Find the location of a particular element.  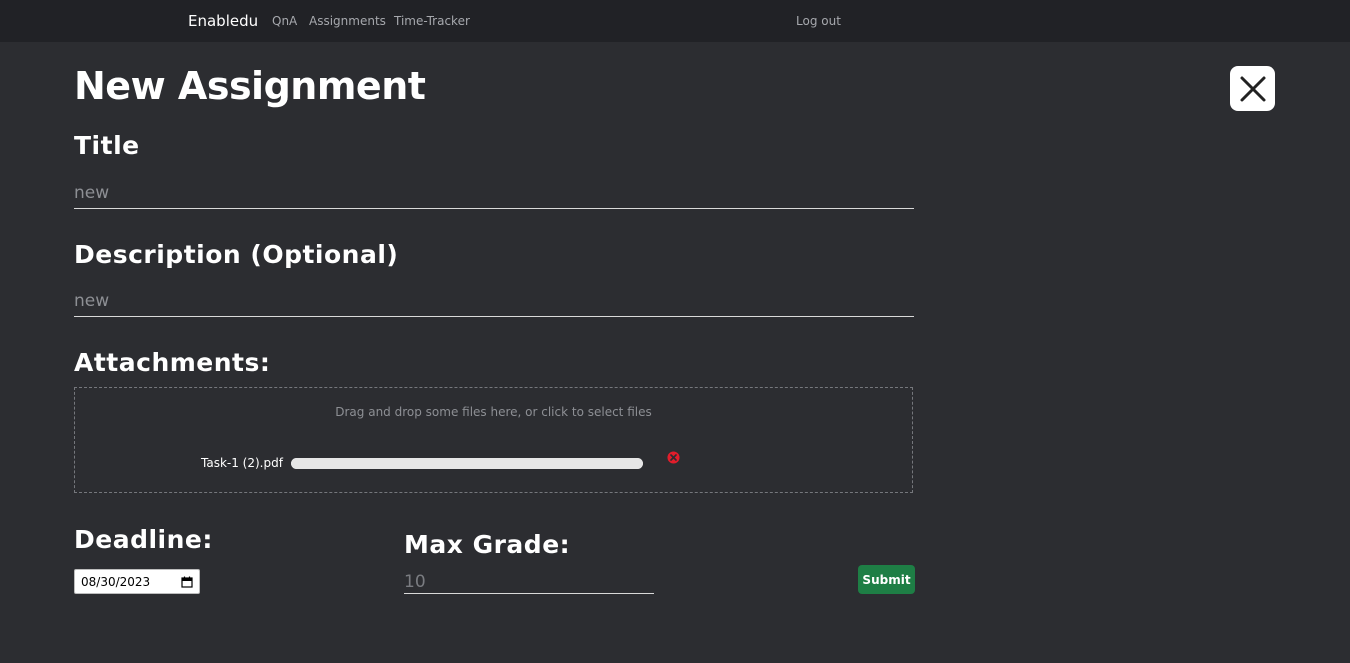

page-title: New Assignment is located at coordinates (250, 86).